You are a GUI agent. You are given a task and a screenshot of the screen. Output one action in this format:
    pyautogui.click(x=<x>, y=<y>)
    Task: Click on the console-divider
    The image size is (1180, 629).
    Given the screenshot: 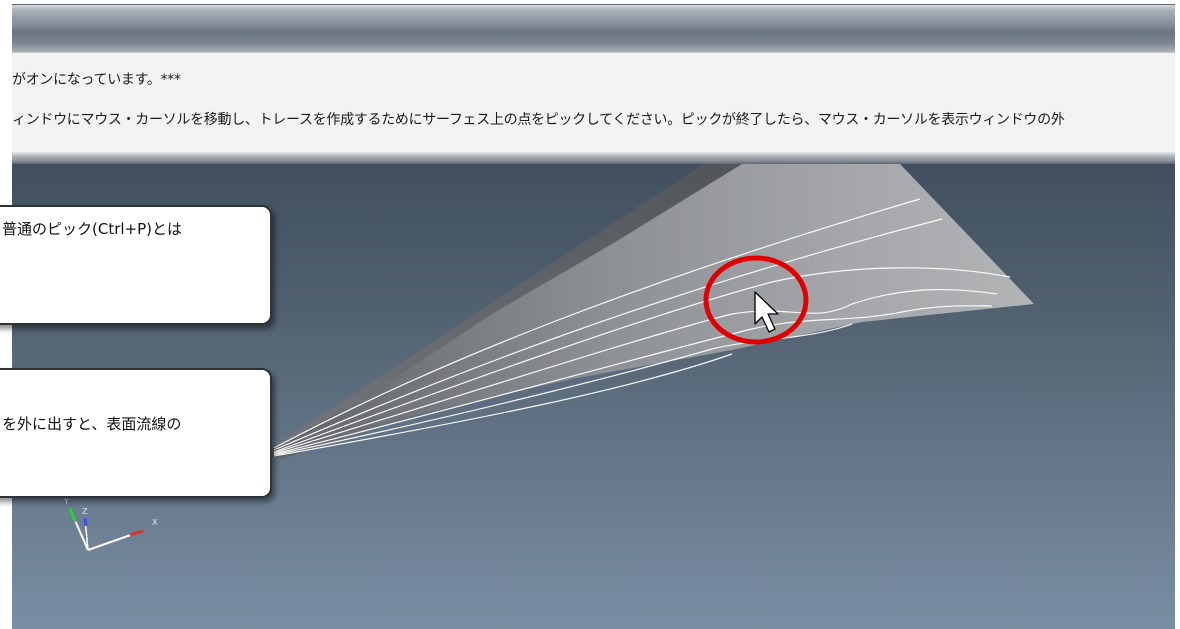 What is the action you would take?
    pyautogui.click(x=593, y=158)
    